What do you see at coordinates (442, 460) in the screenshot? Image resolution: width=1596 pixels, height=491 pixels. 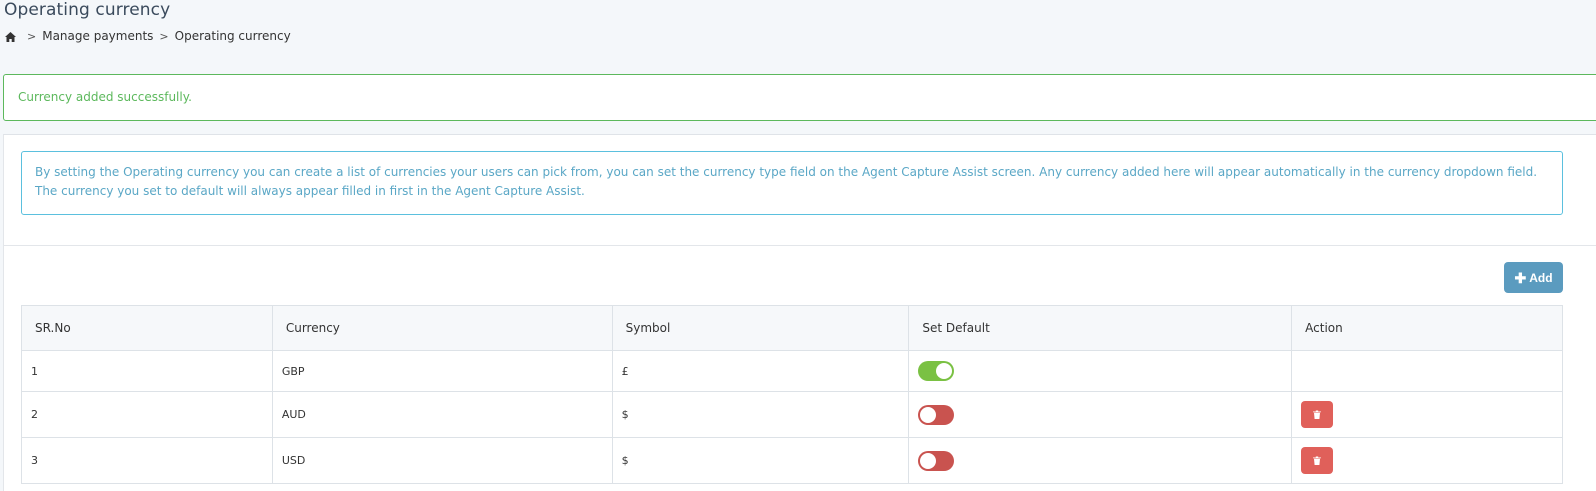 I see `cell-currency: USD` at bounding box center [442, 460].